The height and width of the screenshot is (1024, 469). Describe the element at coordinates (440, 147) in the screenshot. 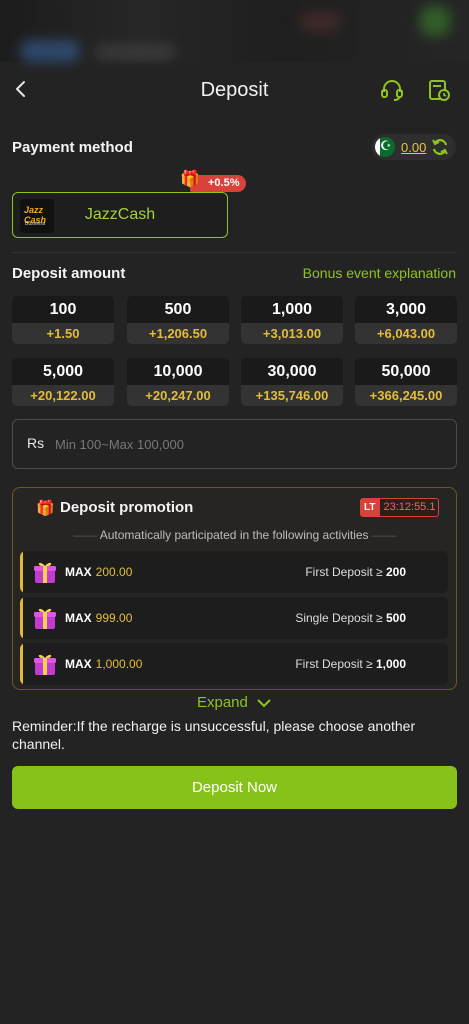

I see `refresh-icon` at that location.